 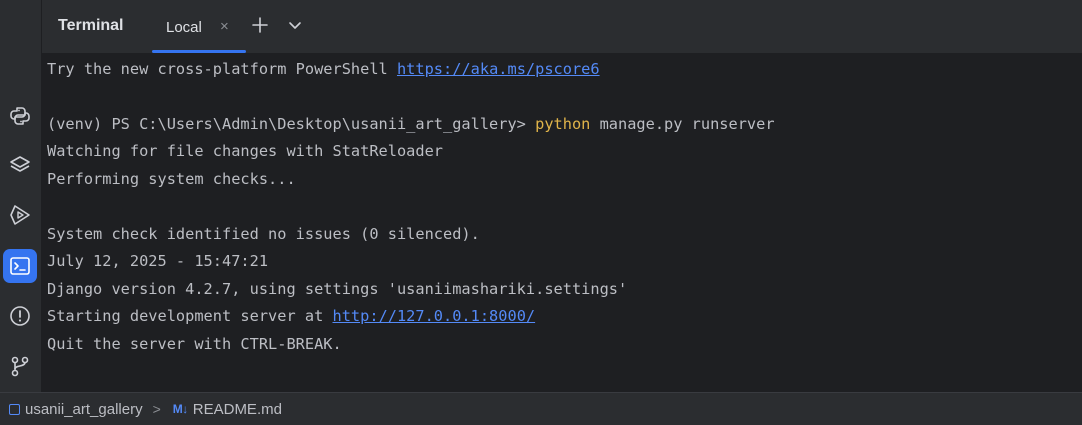 I want to click on server-url-link: http://127.0.0.1:8000/, so click(x=434, y=316).